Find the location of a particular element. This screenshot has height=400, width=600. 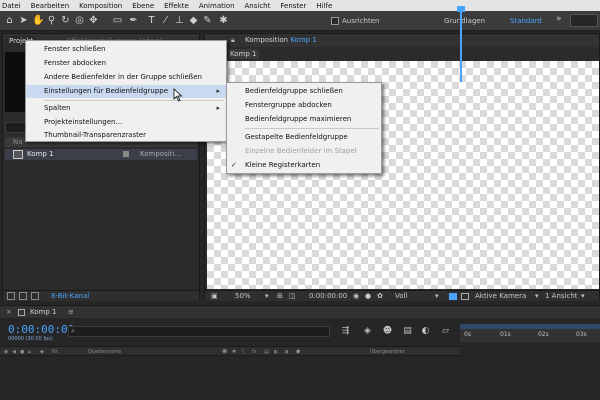

brush-tool-icon: ⁄ is located at coordinates (165, 20).